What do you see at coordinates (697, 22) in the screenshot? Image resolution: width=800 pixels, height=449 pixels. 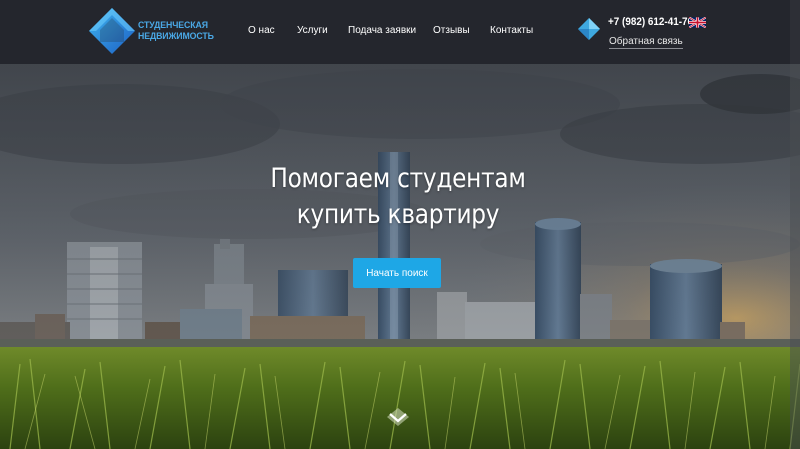 I see `uk-flag-icon` at bounding box center [697, 22].